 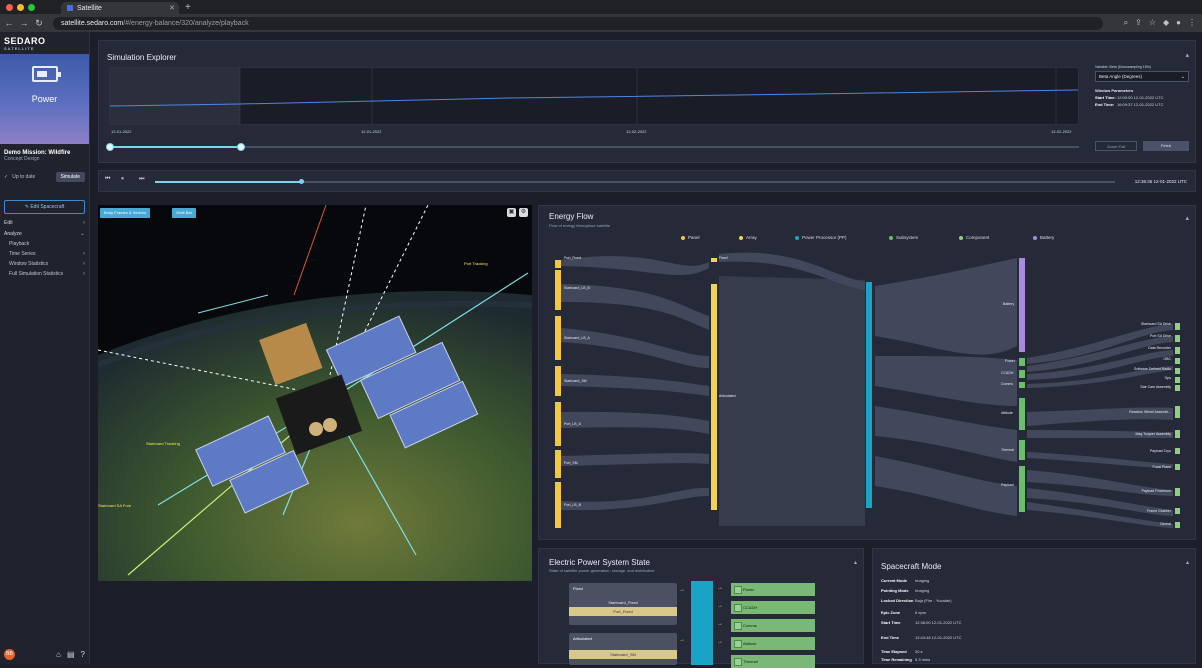 What do you see at coordinates (1192, 23) in the screenshot?
I see `browser-menu-icon: ⋮` at bounding box center [1192, 23].